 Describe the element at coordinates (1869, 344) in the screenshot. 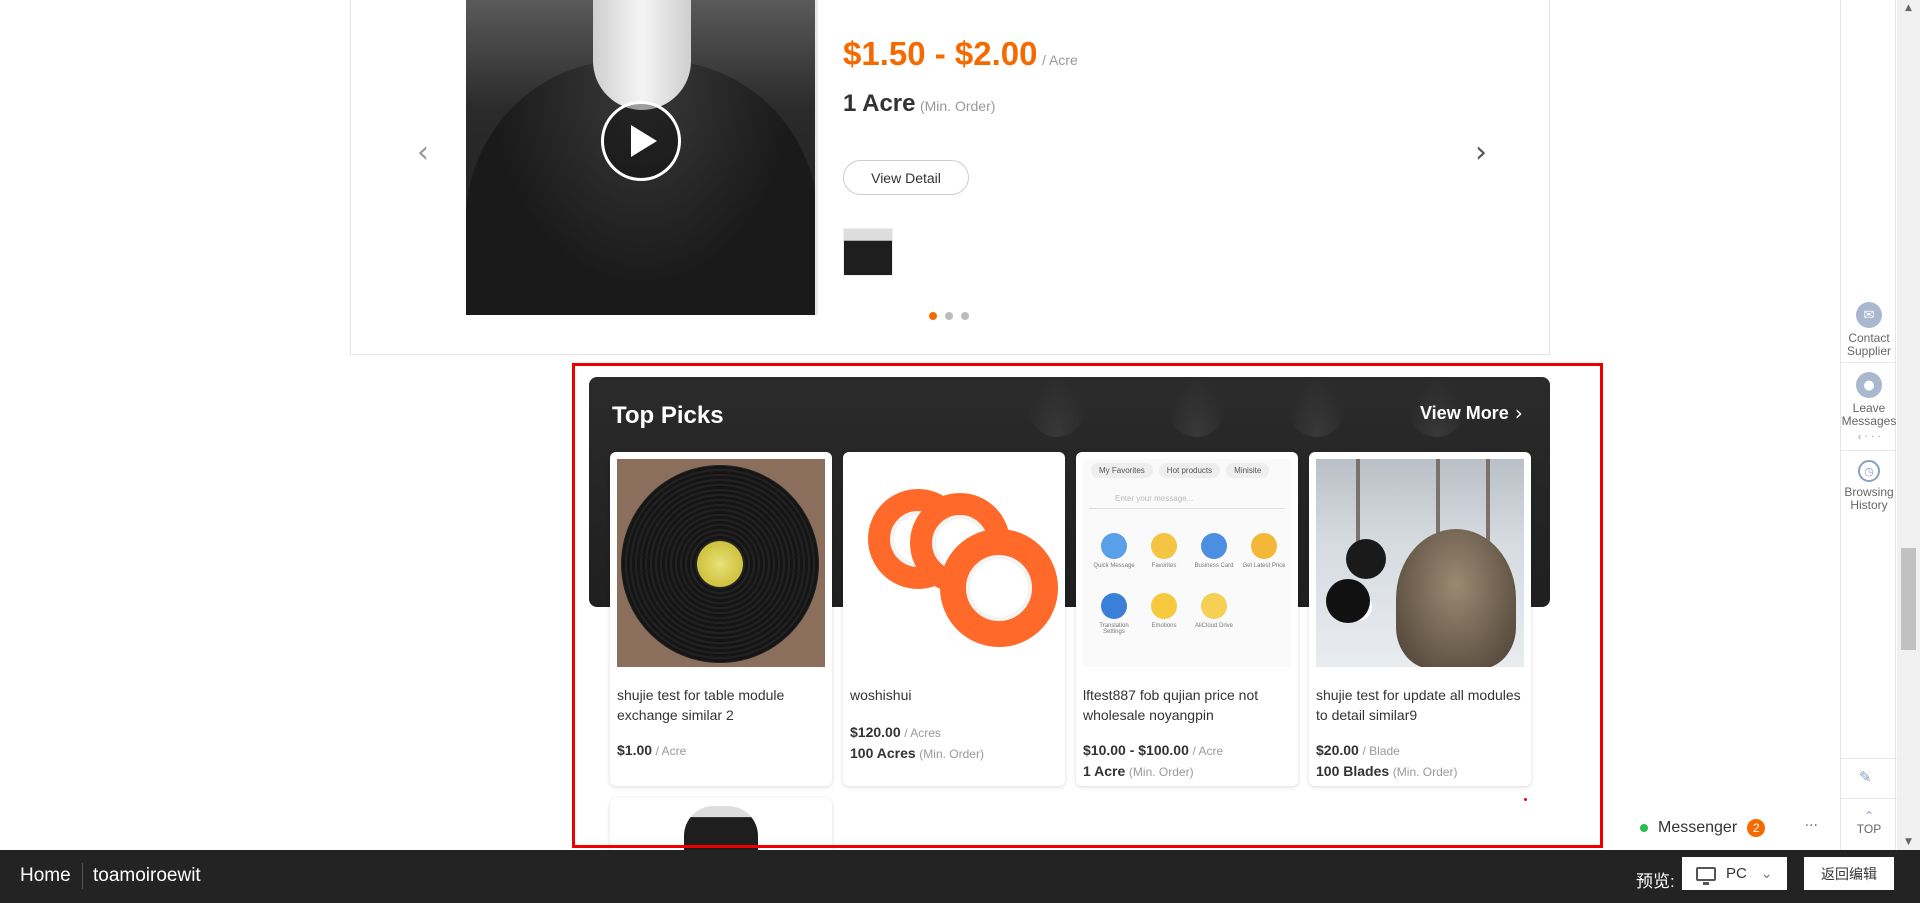

I see `sidebar-label: Contact Supplier` at that location.